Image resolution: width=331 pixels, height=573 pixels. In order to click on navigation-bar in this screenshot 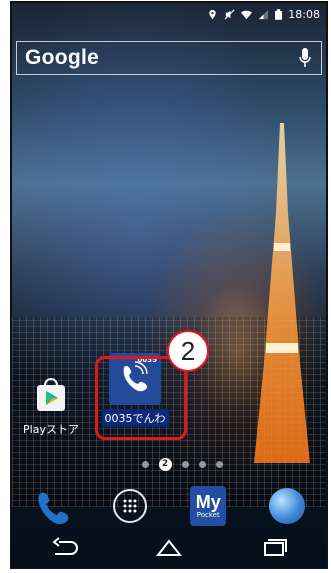, I will do `click(169, 548)`.